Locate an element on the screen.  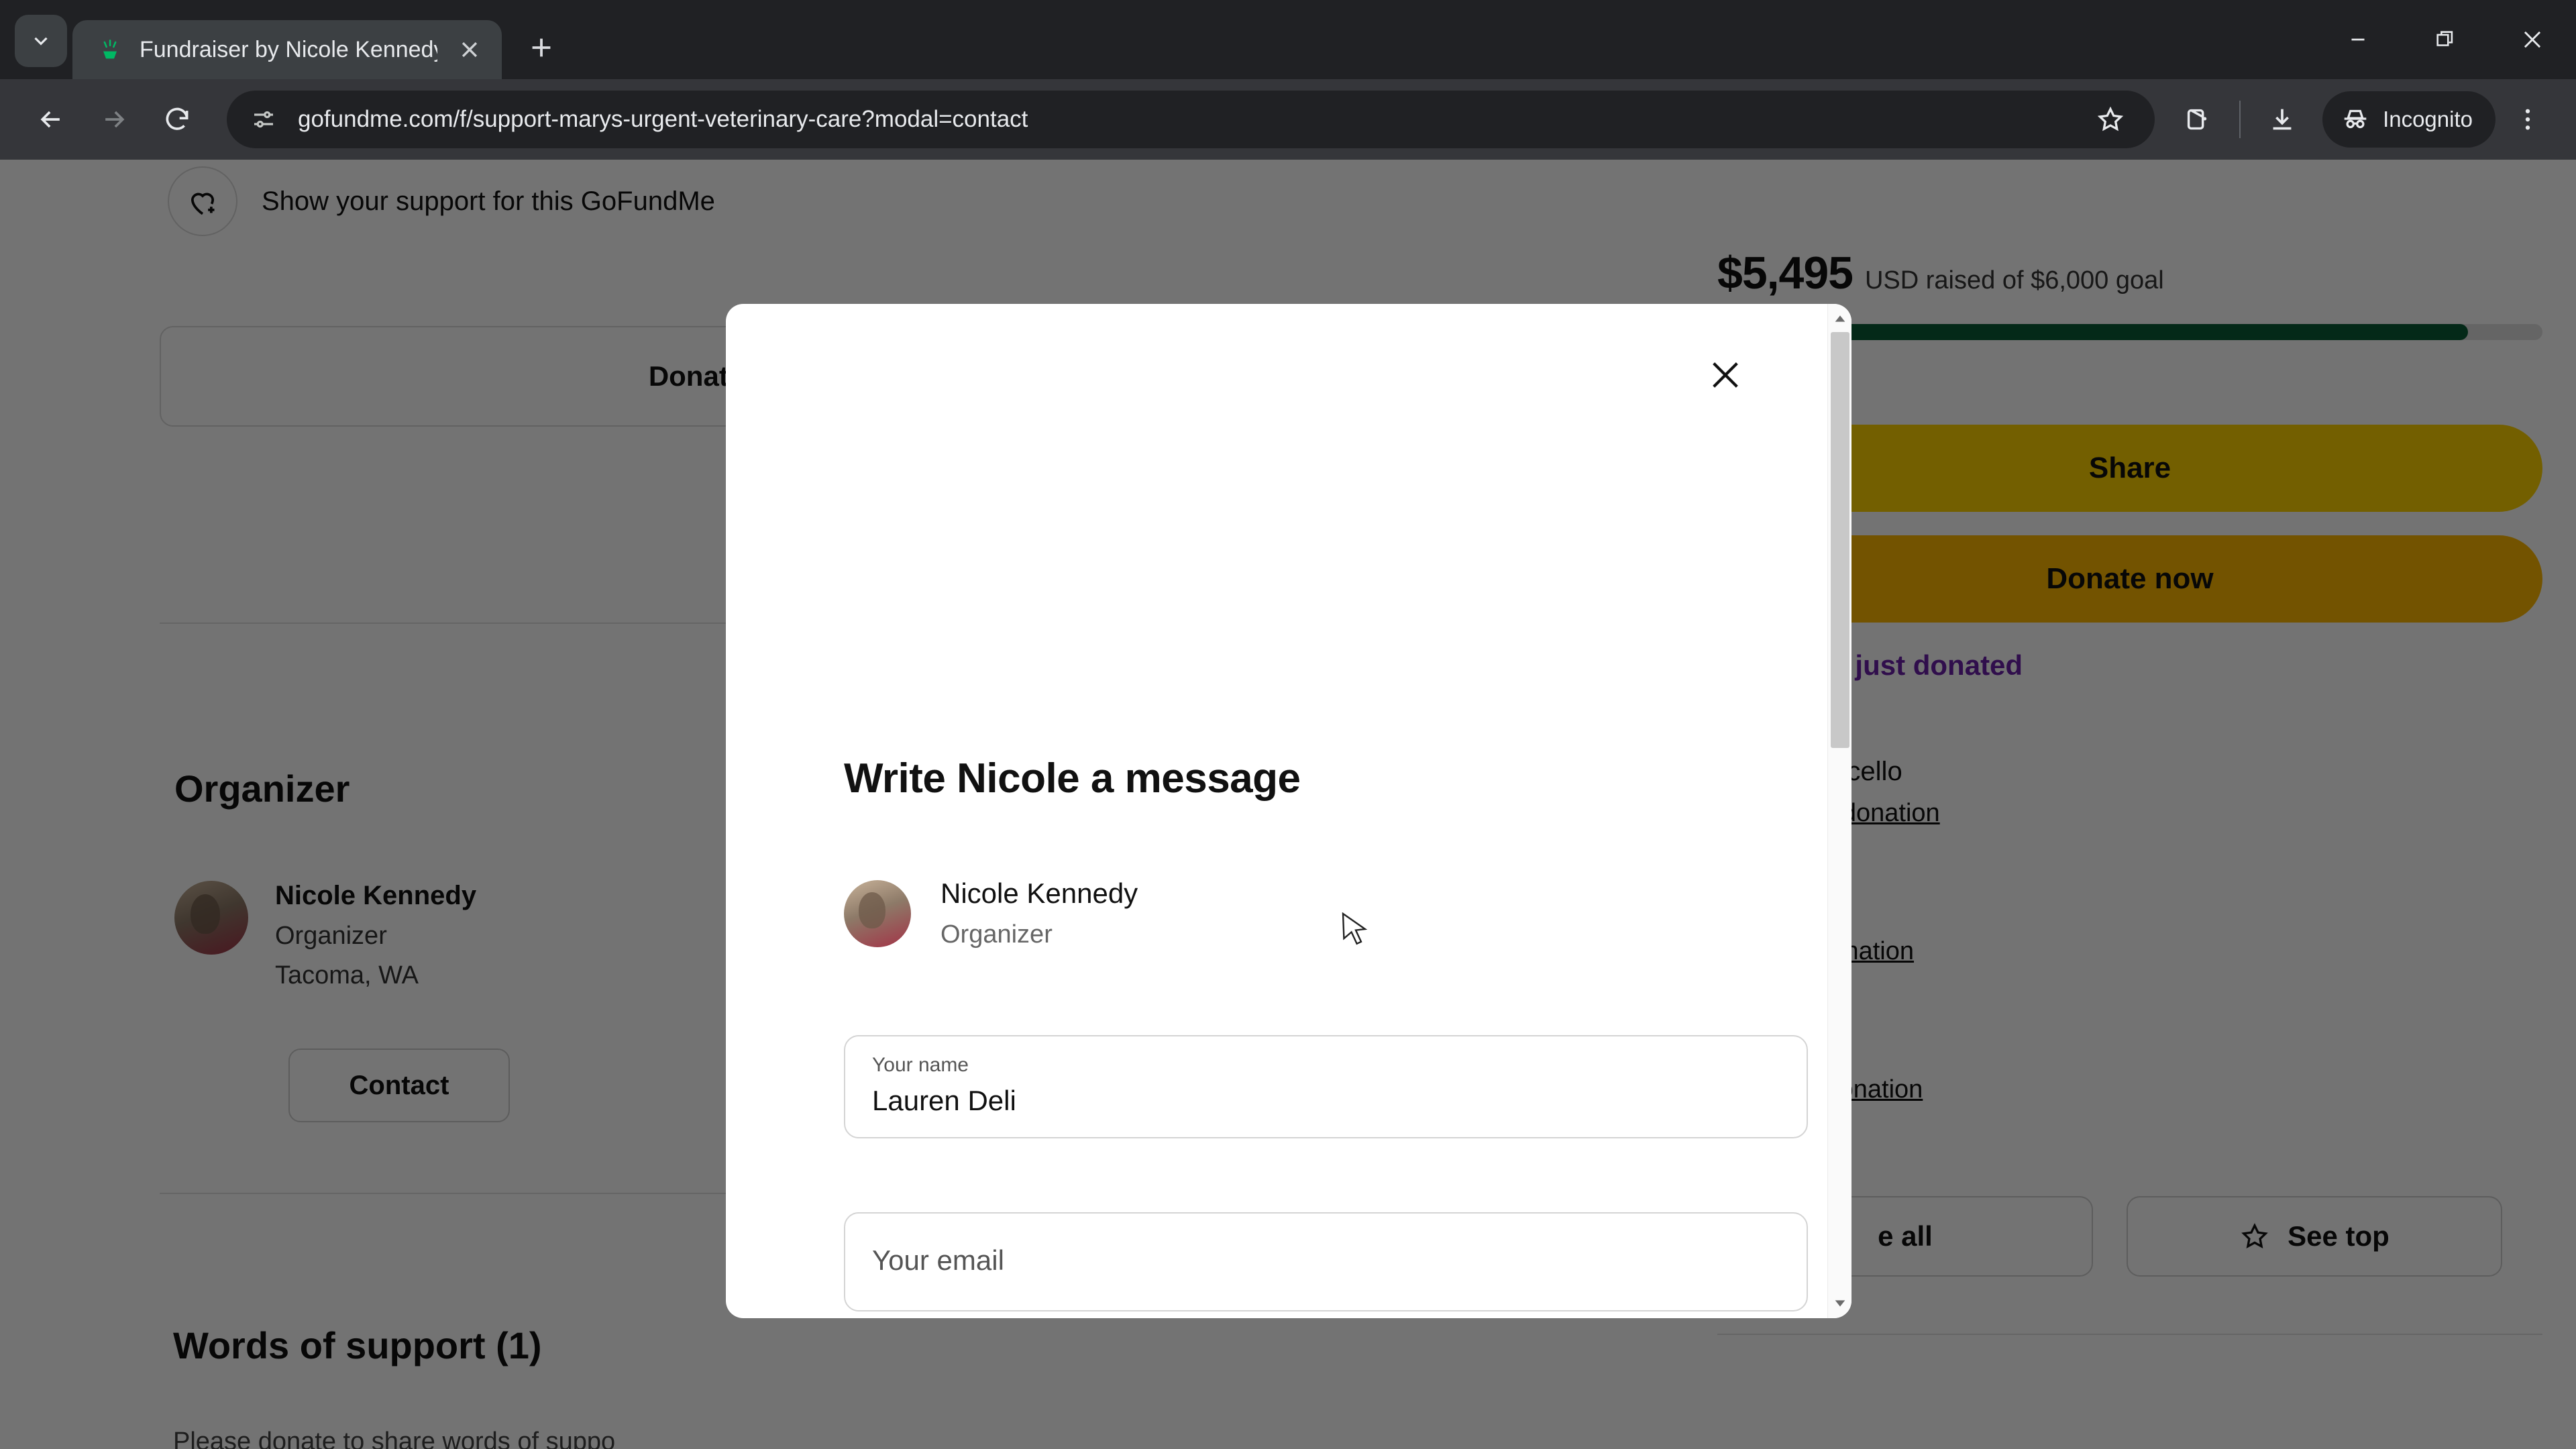
tab-title: Fundraiser by Nicole Kennedy : is located at coordinates (288, 49).